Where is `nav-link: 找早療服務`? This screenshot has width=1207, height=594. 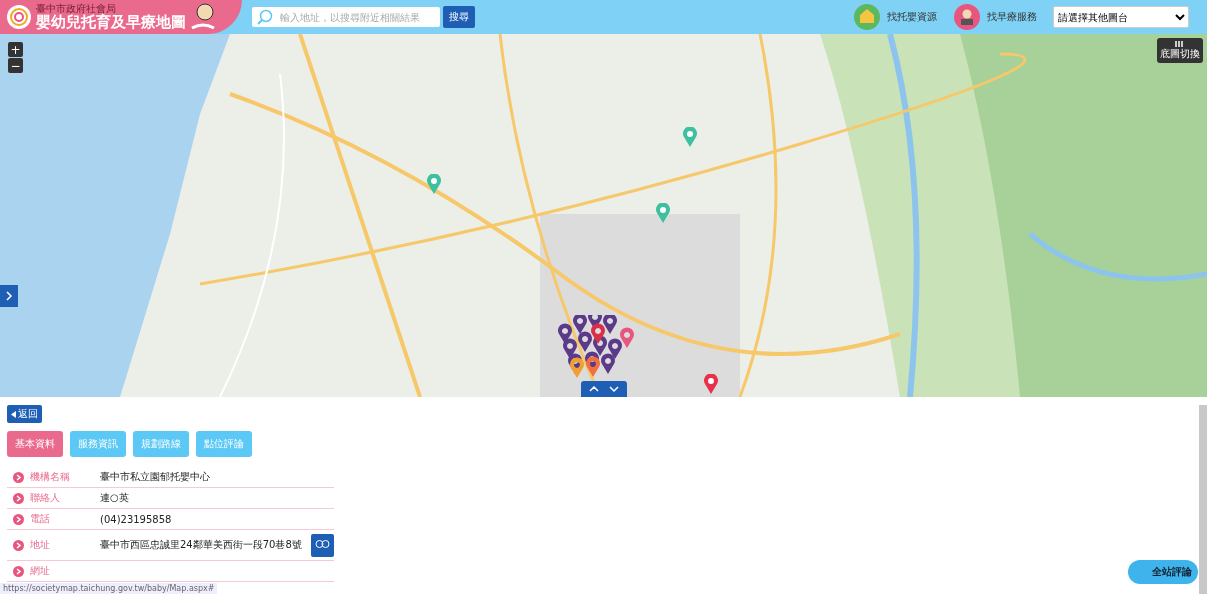 nav-link: 找早療服務 is located at coordinates (995, 17).